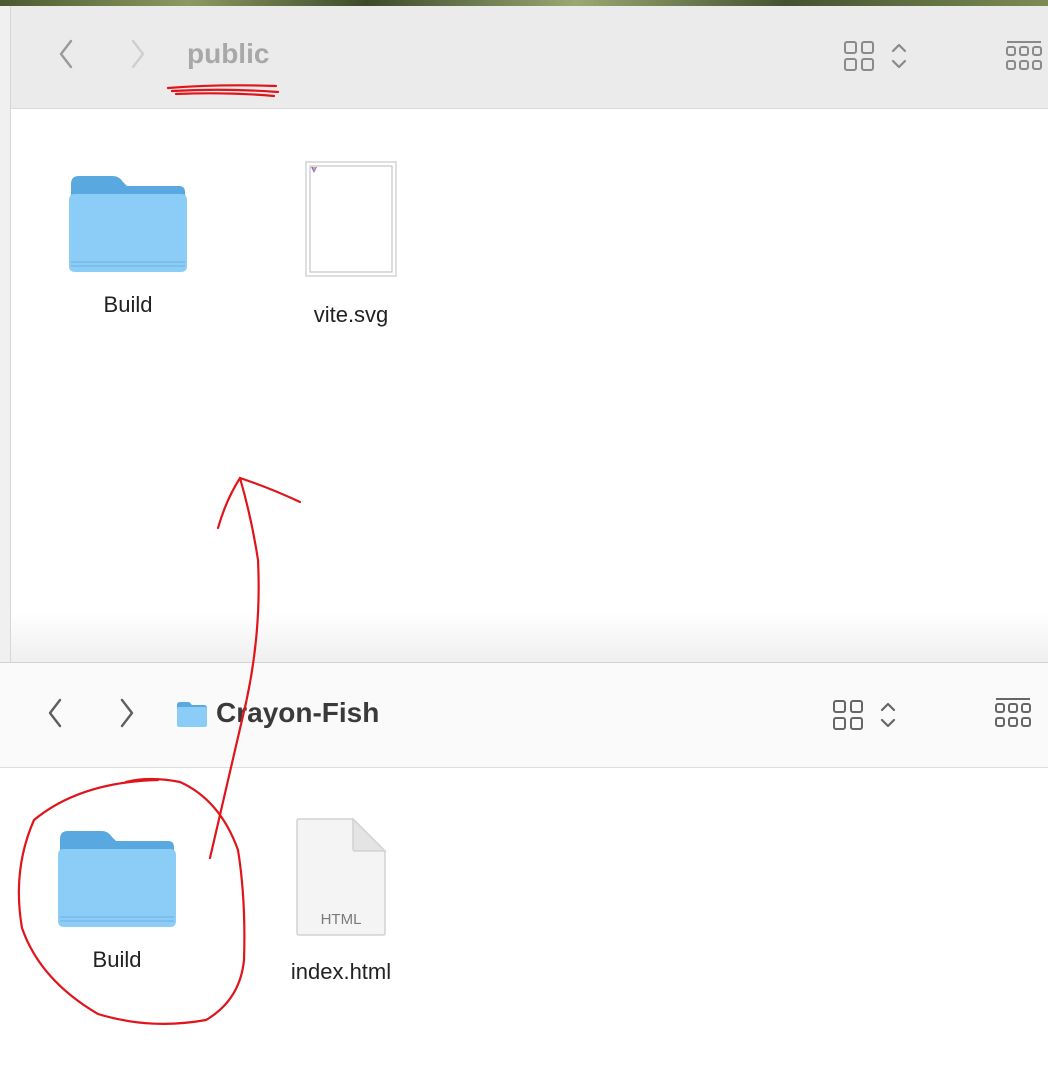 The image size is (1048, 1071). What do you see at coordinates (529, 637) in the screenshot?
I see `window-bottom-fade` at bounding box center [529, 637].